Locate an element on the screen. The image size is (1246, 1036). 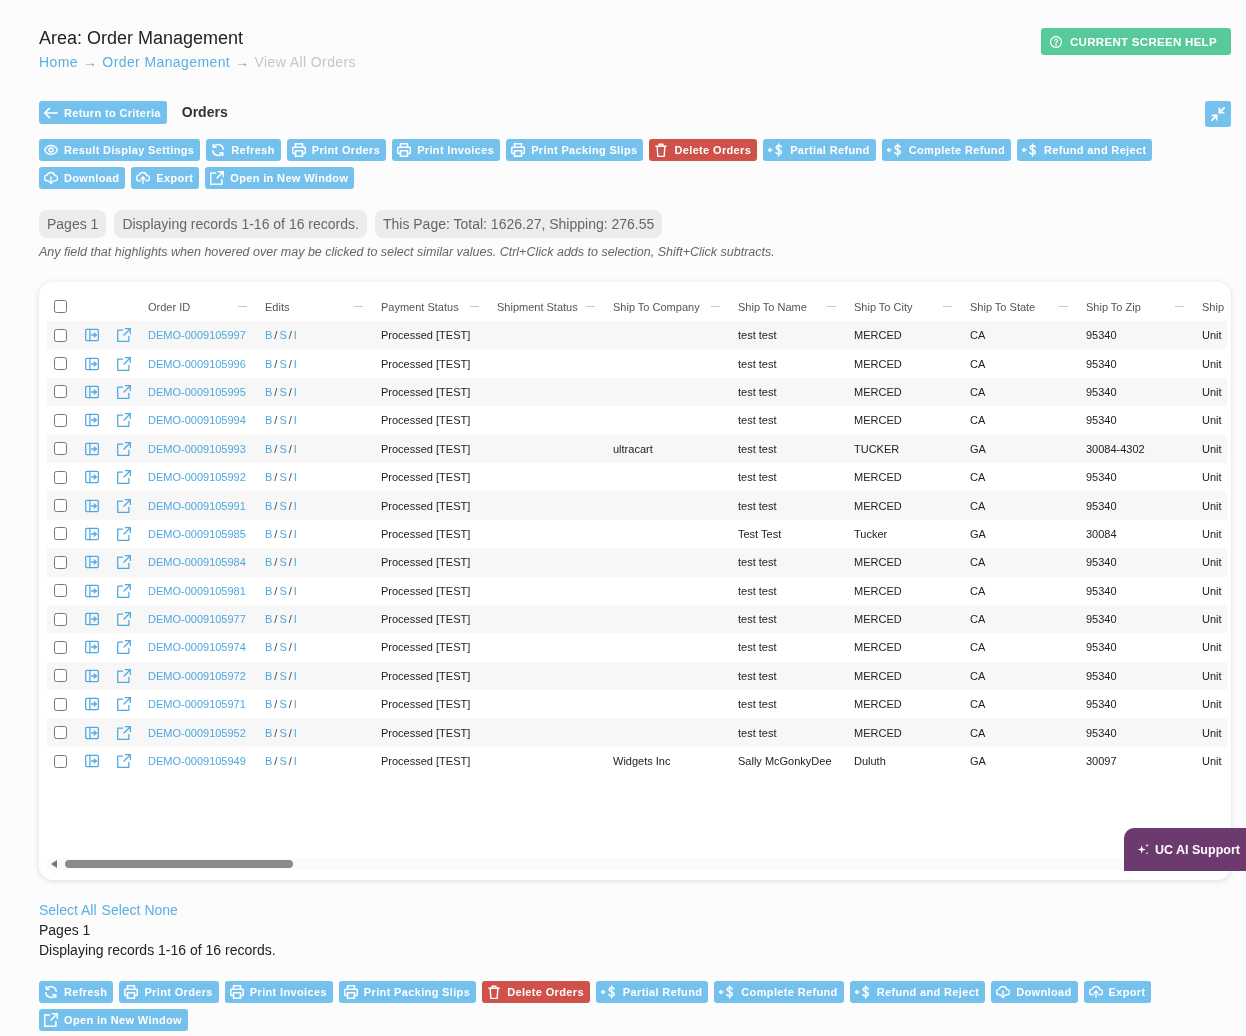
back-button: Return to Criteria is located at coordinates (103, 112).